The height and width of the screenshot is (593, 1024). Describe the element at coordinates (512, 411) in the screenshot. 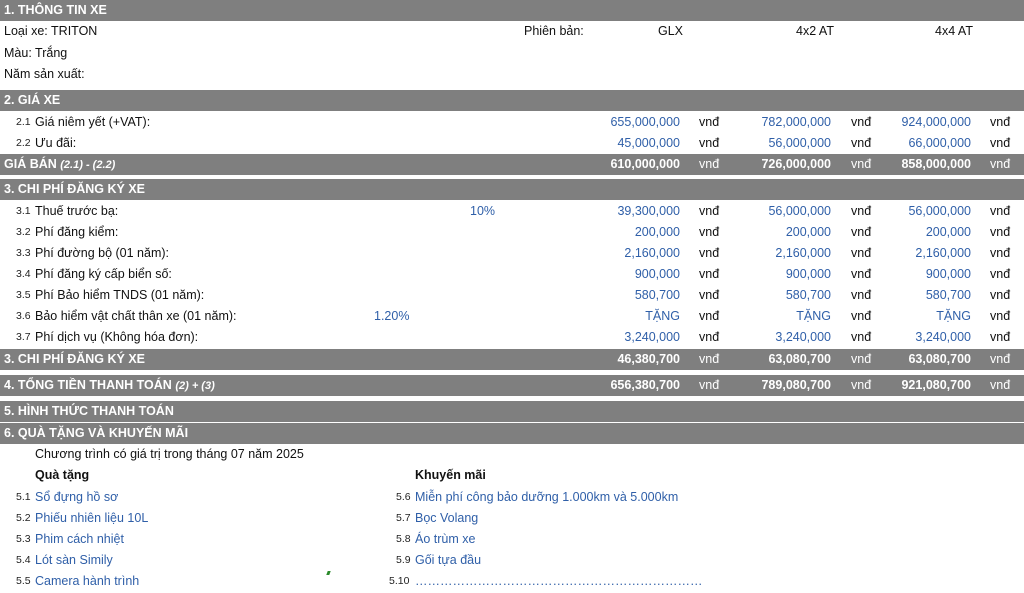

I see `section-5-header: 5. HÌNH THỨC THANH TOÁN` at that location.